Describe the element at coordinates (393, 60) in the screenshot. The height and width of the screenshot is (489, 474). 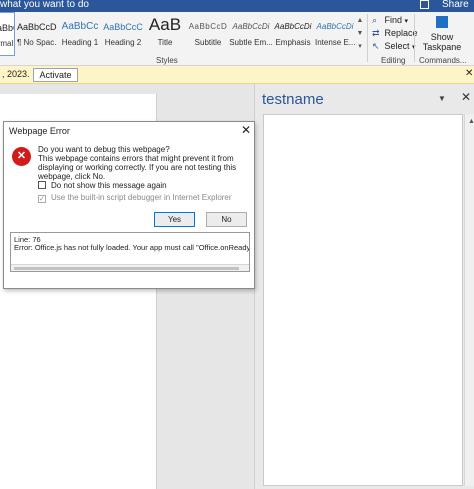
I see `editing-group-label: Editing` at that location.